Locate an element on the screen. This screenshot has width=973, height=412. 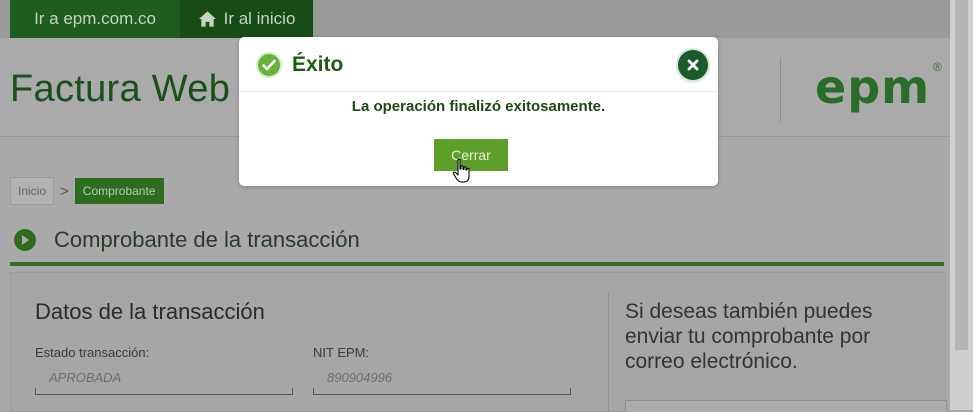
epm-site-link-label: Ir a epm.com.co is located at coordinates (95, 18).